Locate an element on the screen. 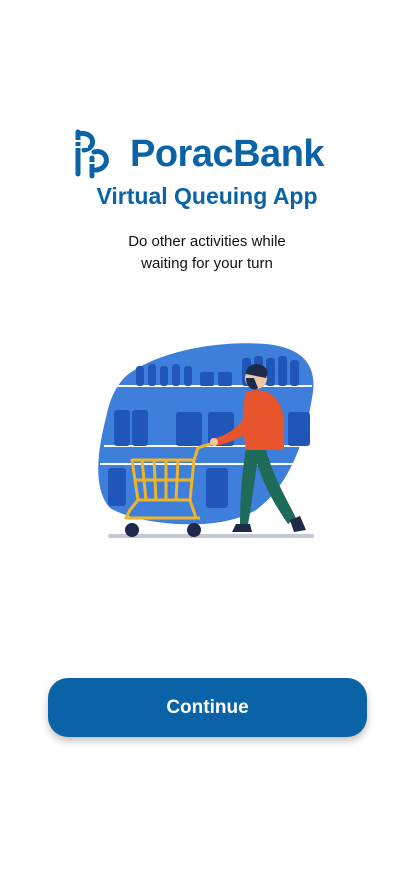 This screenshot has width=414, height=896. brand-logo: PoracBank is located at coordinates (207, 154).